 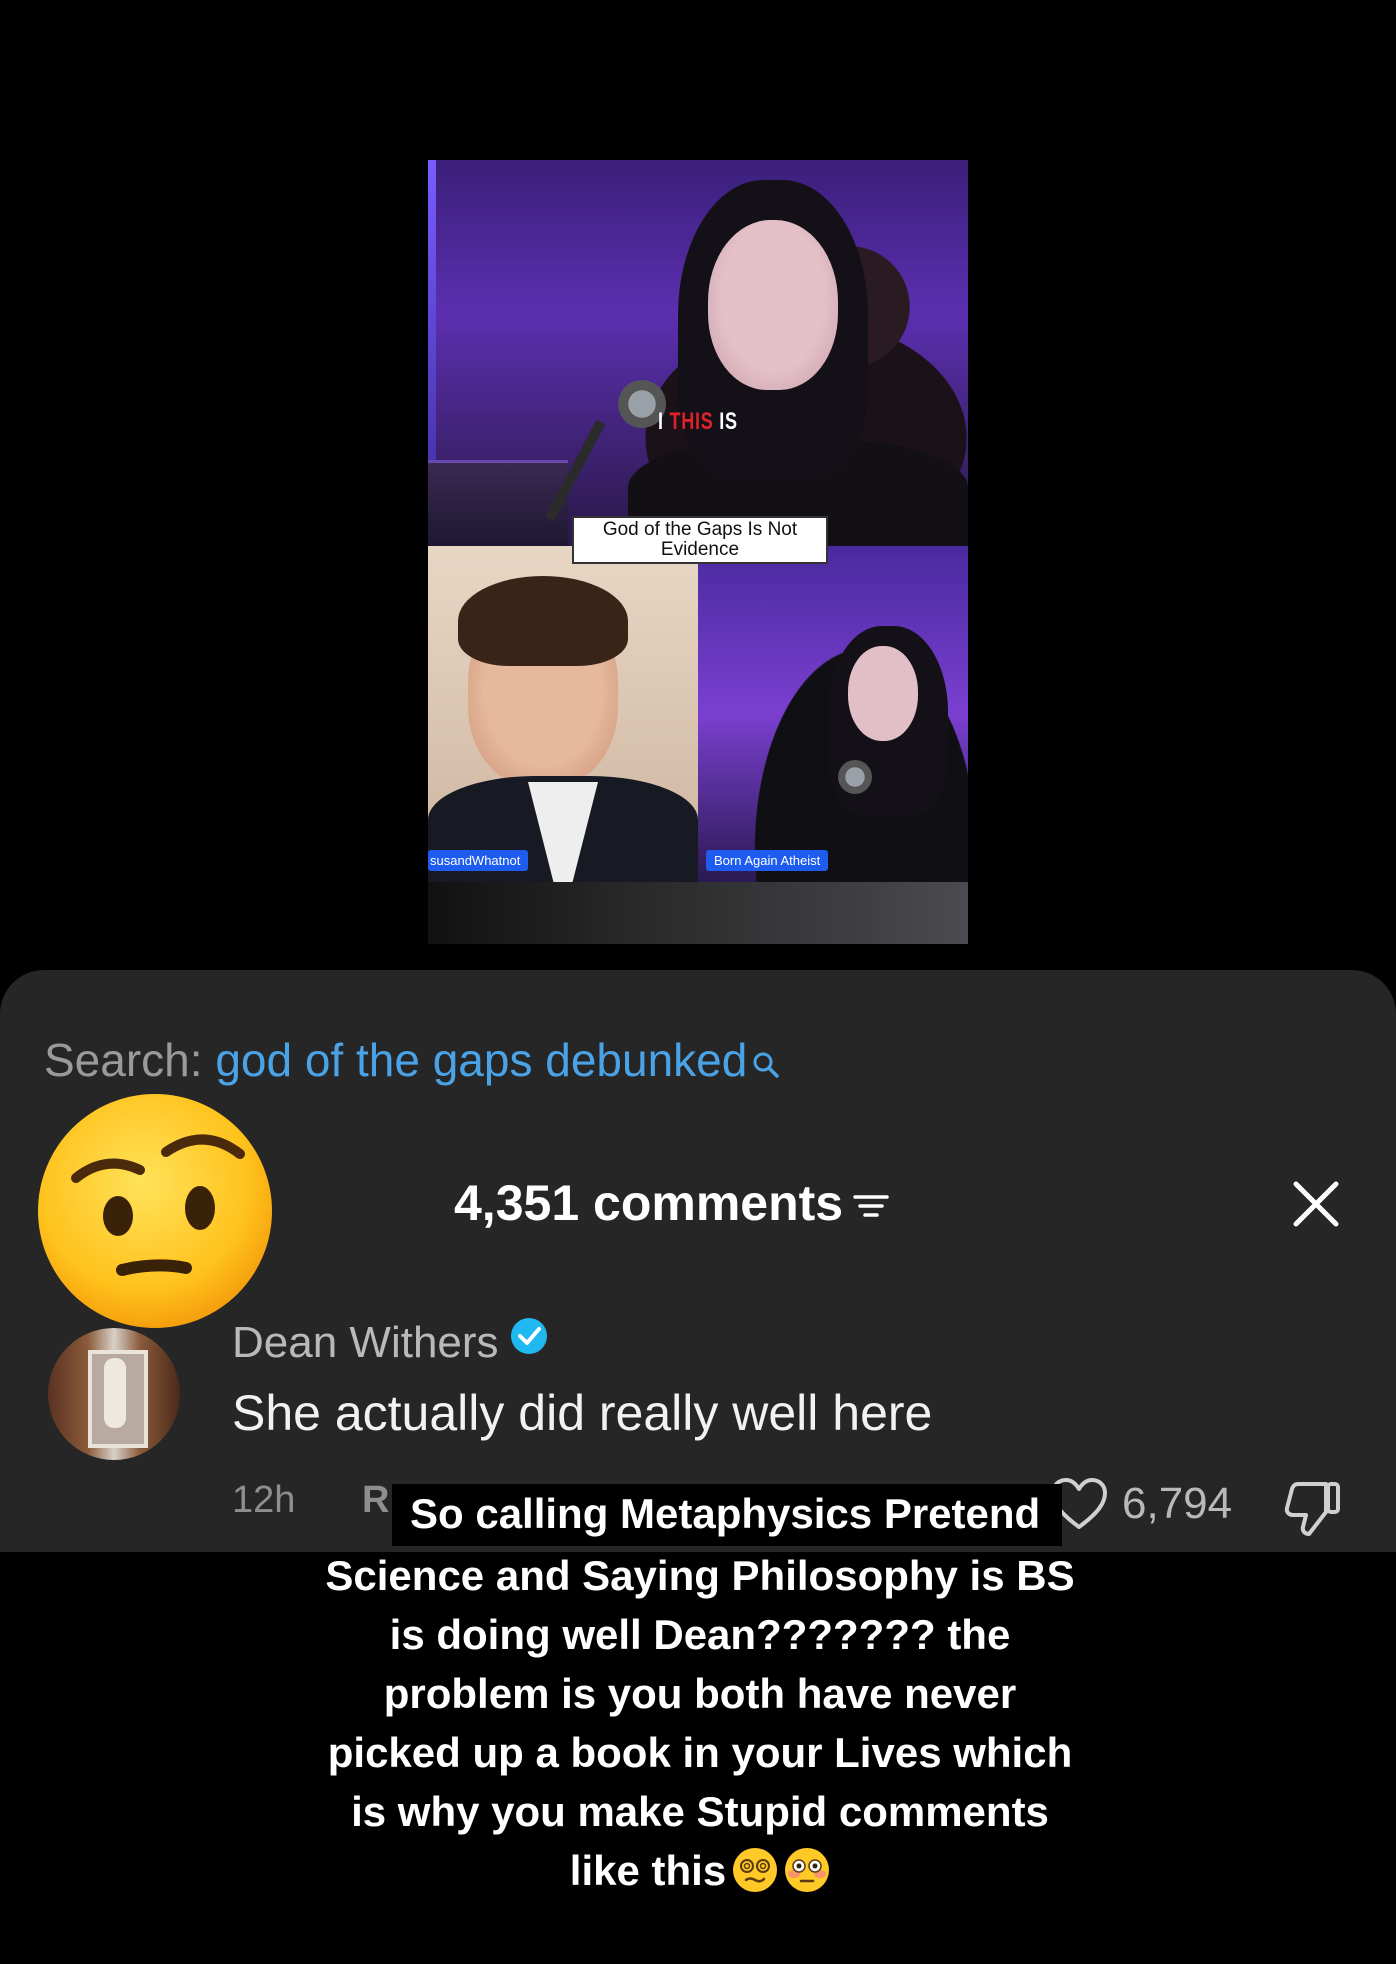 I want to click on avatar-figure, so click(x=115, y=1393).